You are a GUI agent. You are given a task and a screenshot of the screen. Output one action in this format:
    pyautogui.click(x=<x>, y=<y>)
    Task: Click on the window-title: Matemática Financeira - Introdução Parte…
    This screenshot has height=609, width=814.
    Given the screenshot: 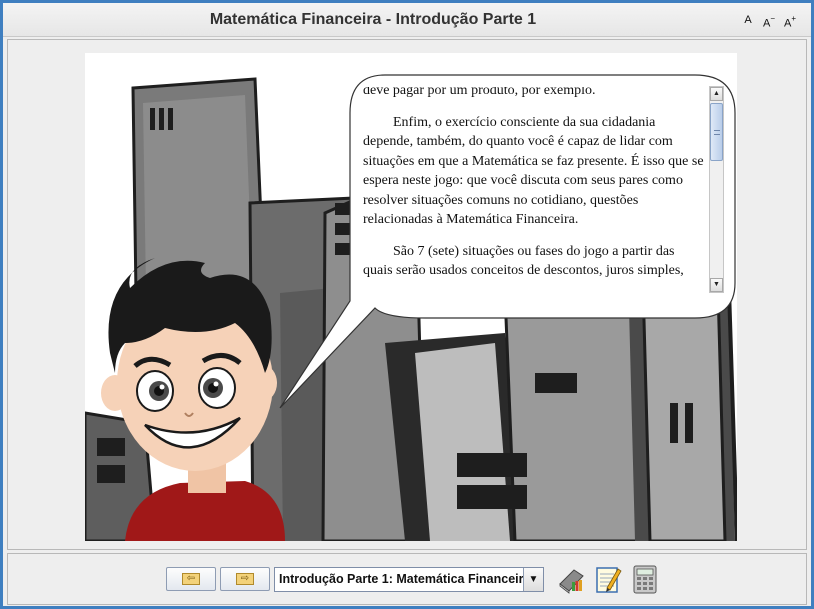 What is the action you would take?
    pyautogui.click(x=373, y=19)
    